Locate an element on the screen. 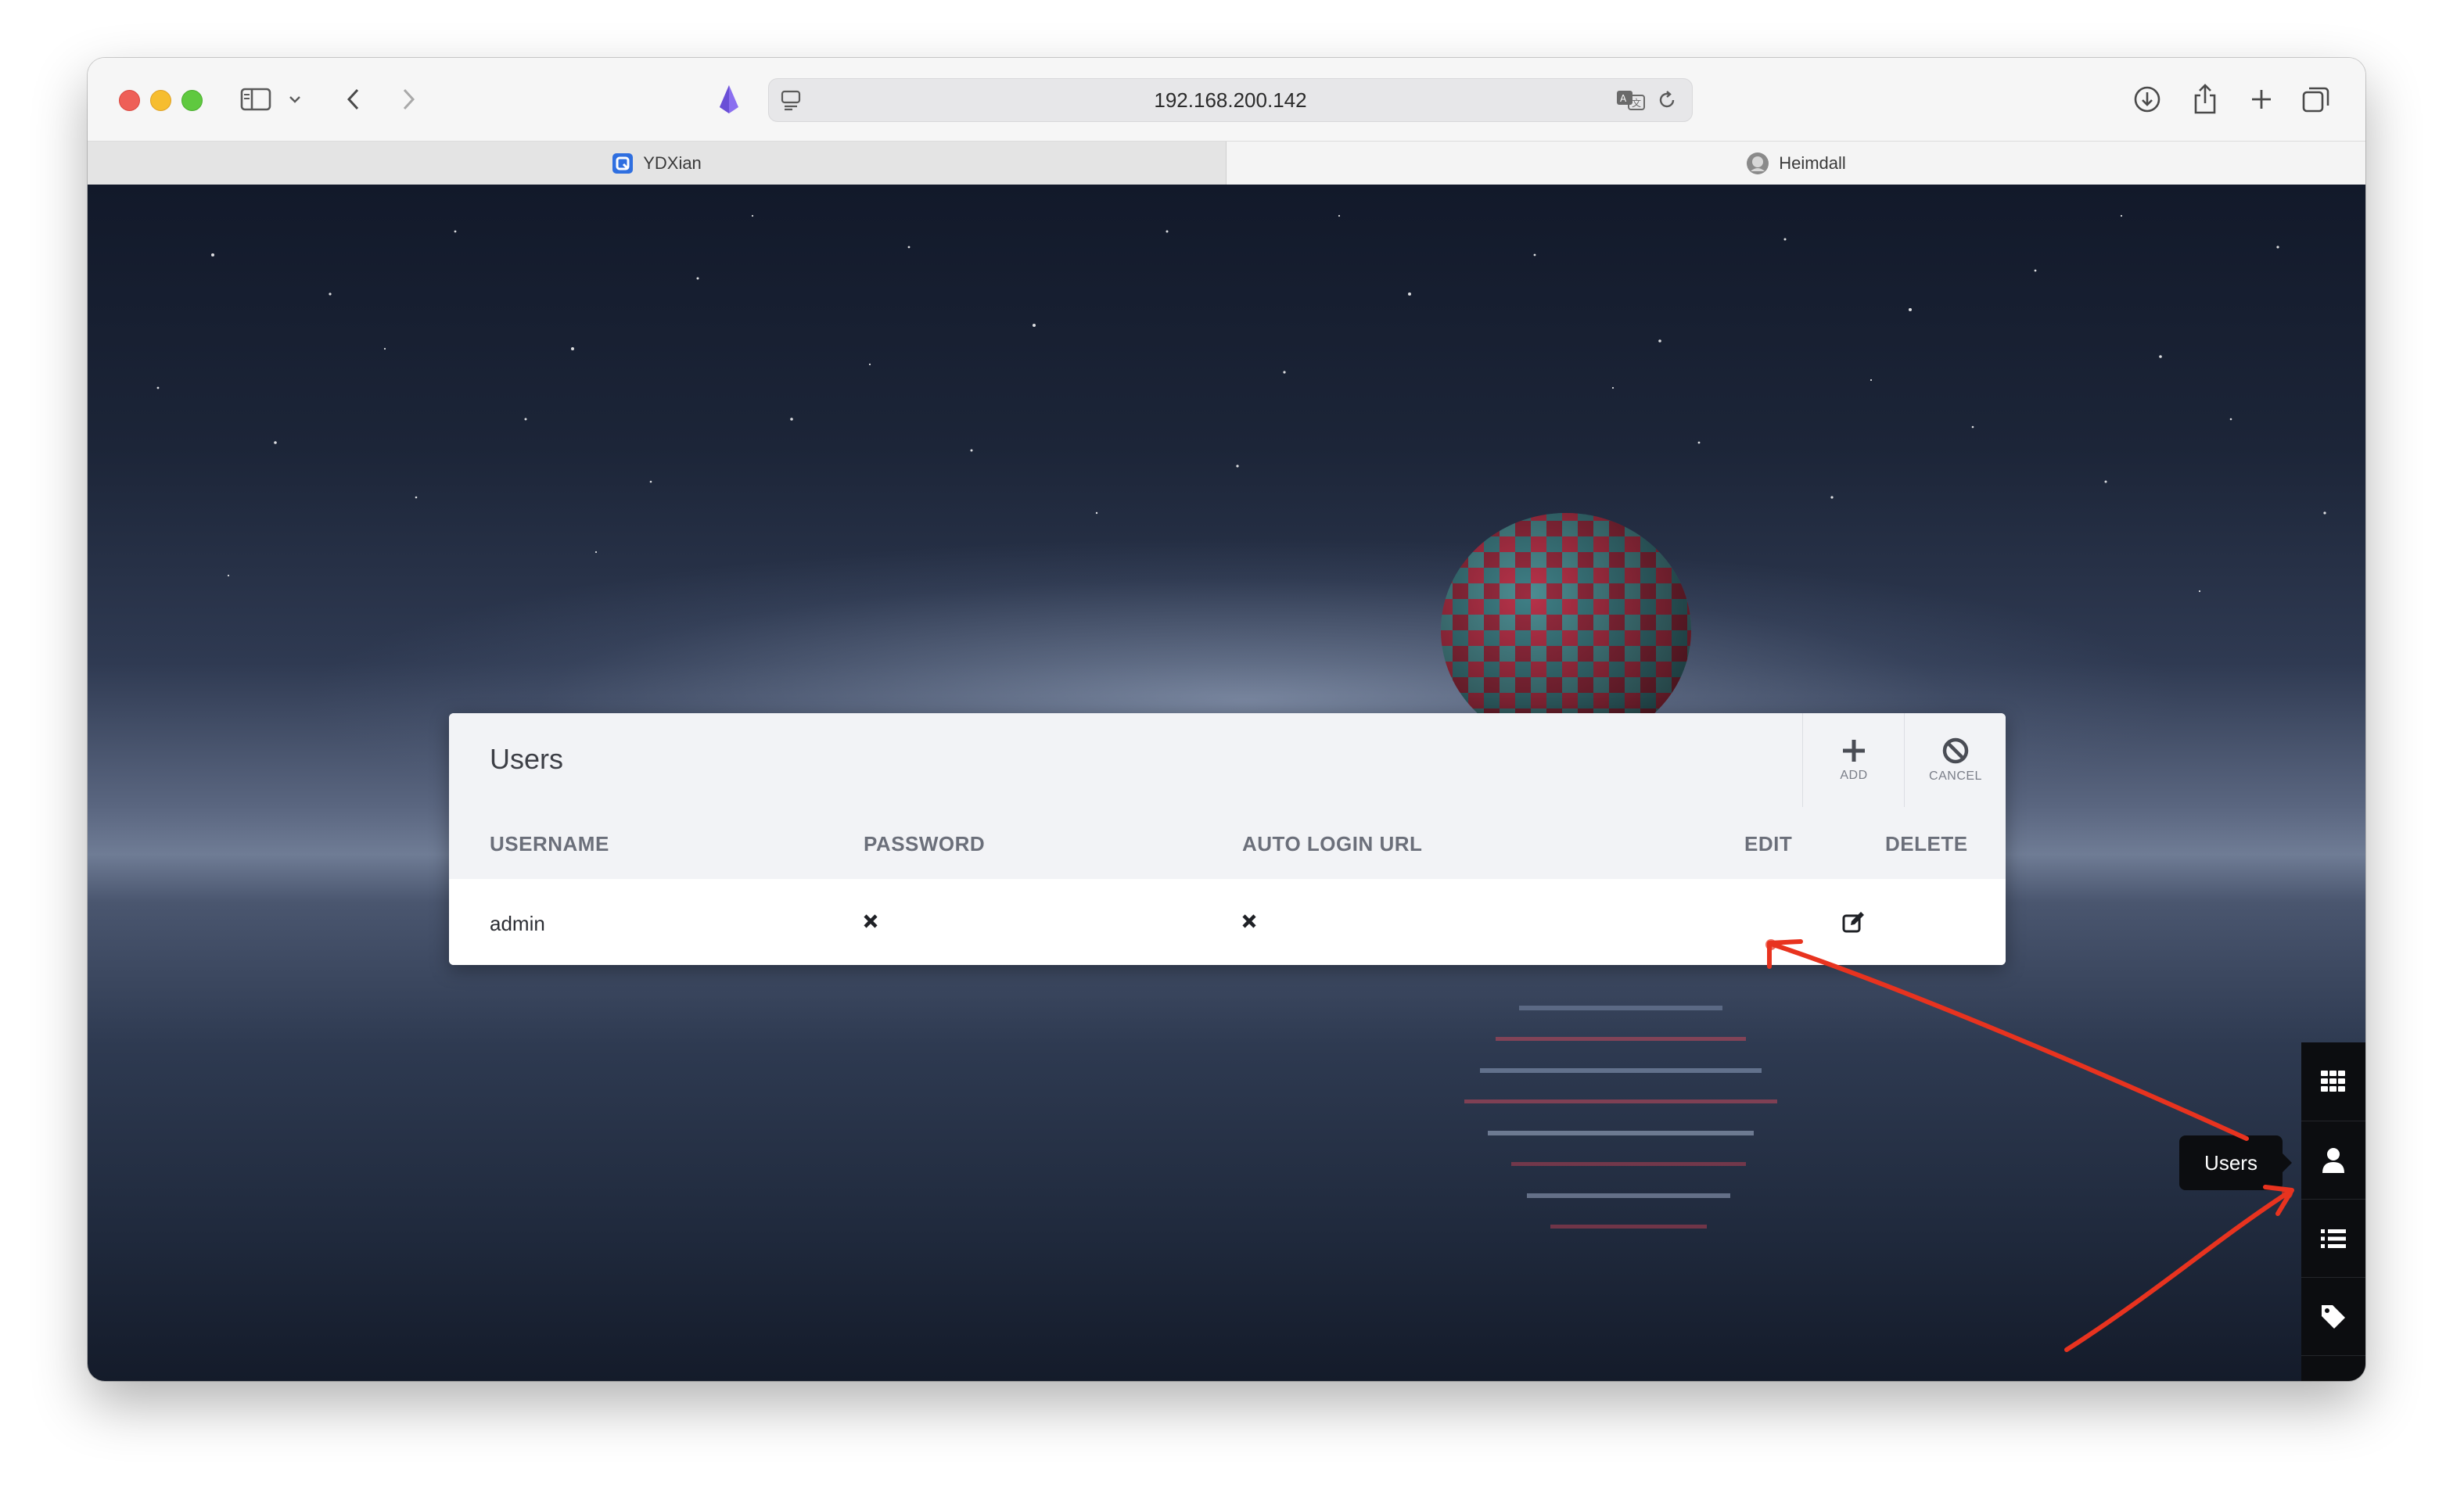  minimize-window-button is located at coordinates (160, 101).